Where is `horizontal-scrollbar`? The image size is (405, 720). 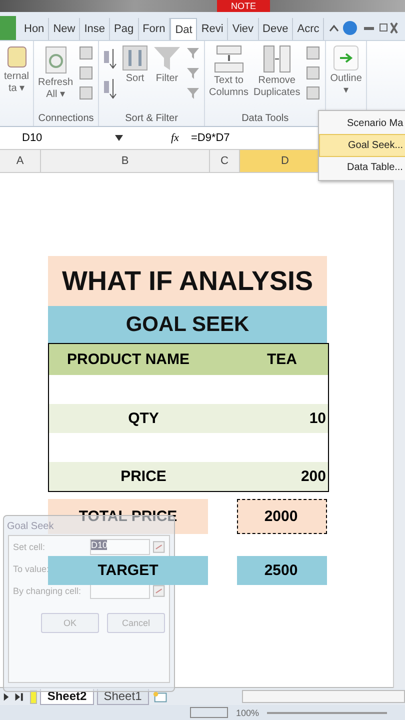 horizontal-scrollbar is located at coordinates (323, 696).